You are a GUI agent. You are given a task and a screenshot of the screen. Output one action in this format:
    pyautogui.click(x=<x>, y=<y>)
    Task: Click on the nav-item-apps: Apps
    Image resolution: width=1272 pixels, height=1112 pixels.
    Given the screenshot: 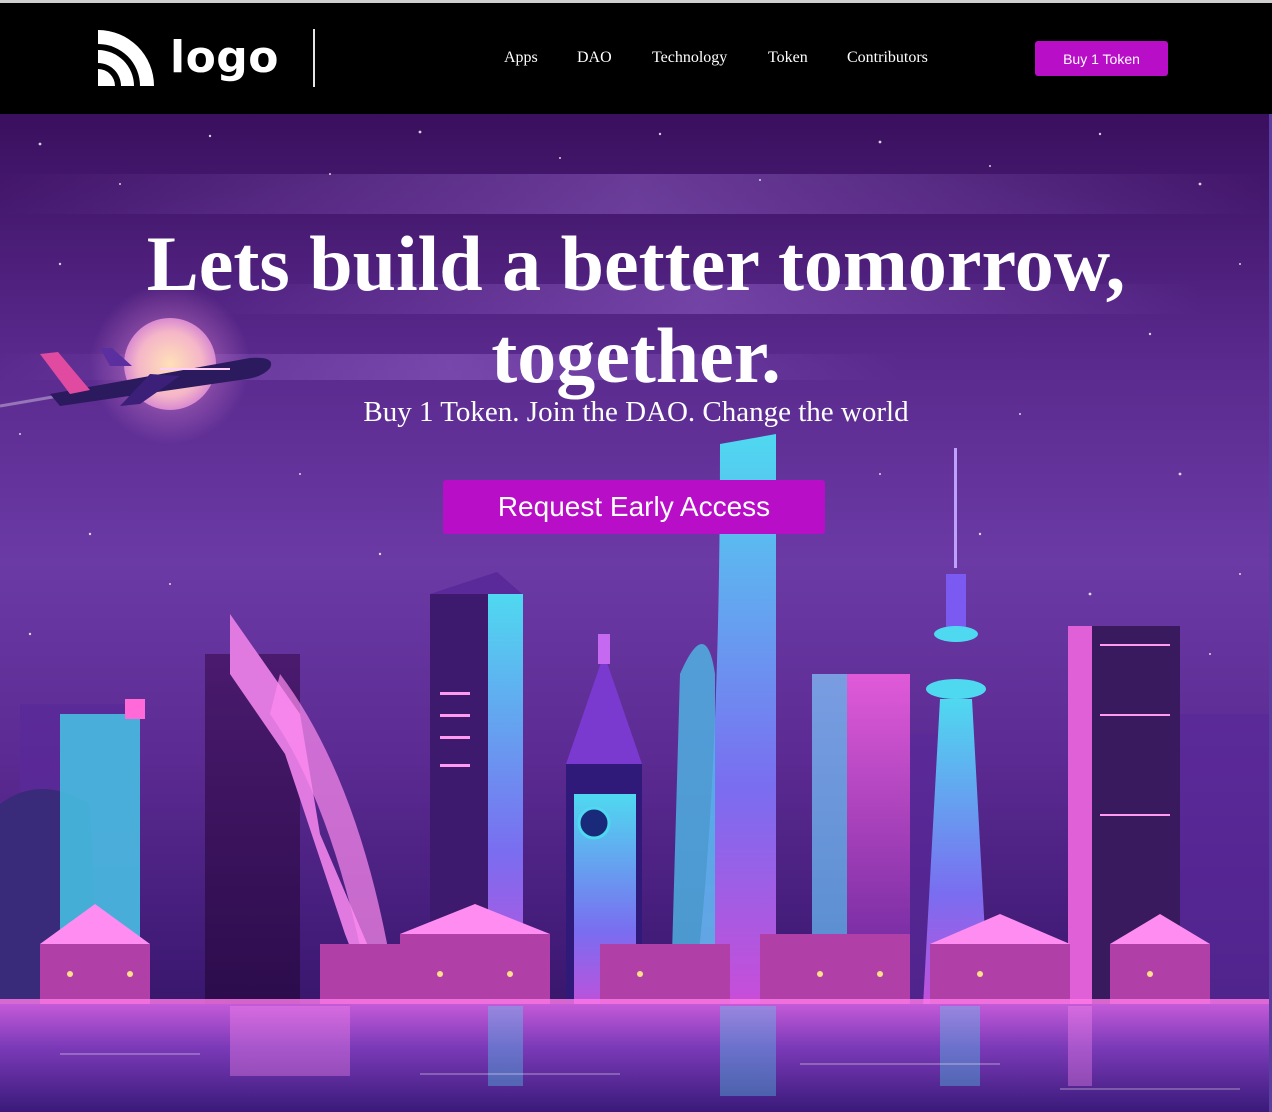 What is the action you would take?
    pyautogui.click(x=521, y=58)
    